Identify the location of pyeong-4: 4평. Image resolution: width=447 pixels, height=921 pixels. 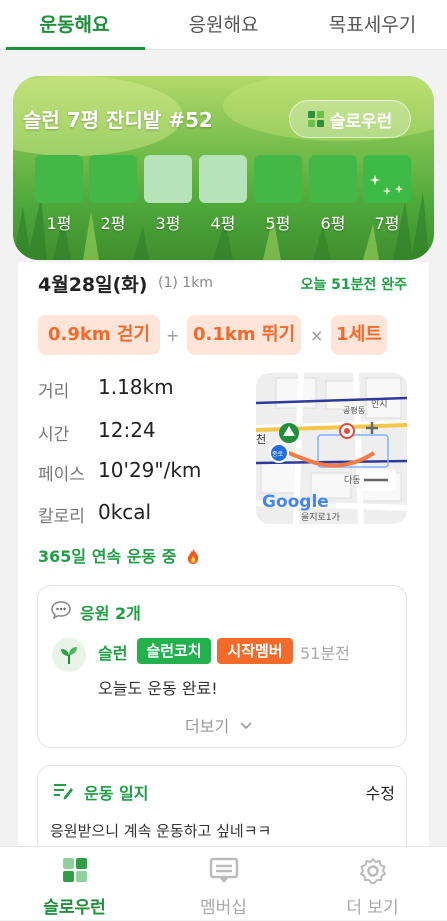
(223, 194).